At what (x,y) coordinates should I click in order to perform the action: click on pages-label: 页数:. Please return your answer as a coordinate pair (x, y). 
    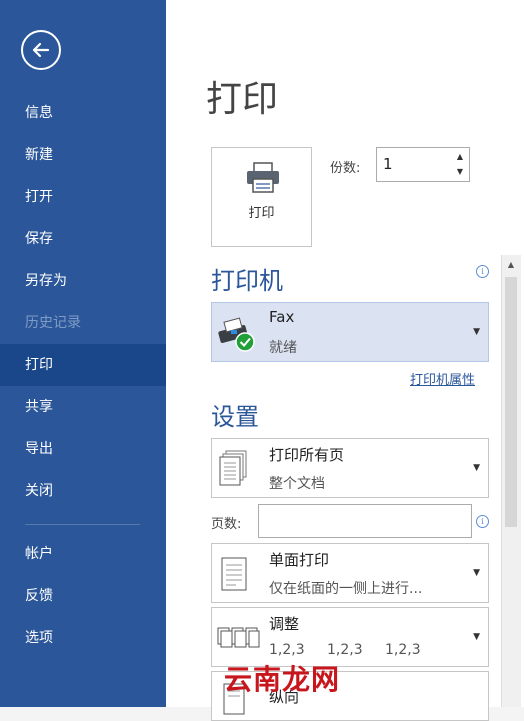
    Looking at the image, I should click on (226, 524).